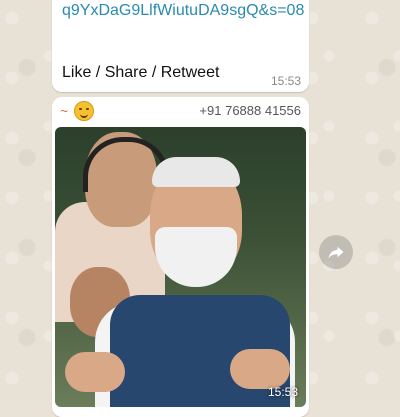 This screenshot has width=400, height=417. Describe the element at coordinates (184, 11) in the screenshot. I see `message-link: q9YxDaG9LlfWiutuDA9sgQ&s=08` at that location.